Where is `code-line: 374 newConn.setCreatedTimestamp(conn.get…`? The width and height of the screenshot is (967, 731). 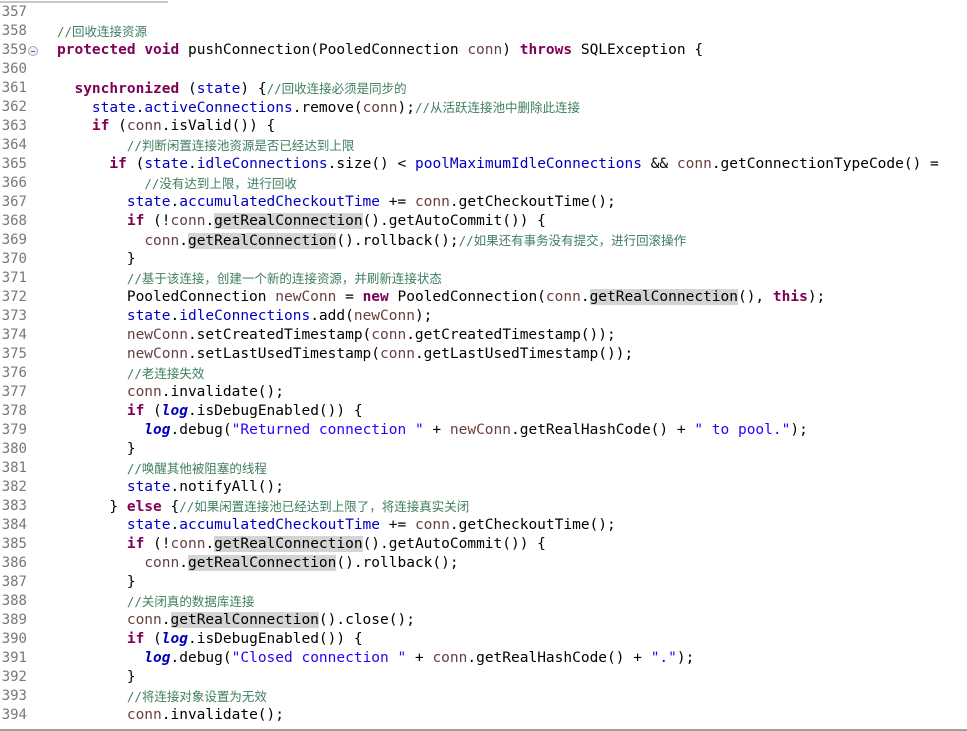
code-line: 374 newConn.setCreatedTimestamp(conn.get… is located at coordinates (483, 335).